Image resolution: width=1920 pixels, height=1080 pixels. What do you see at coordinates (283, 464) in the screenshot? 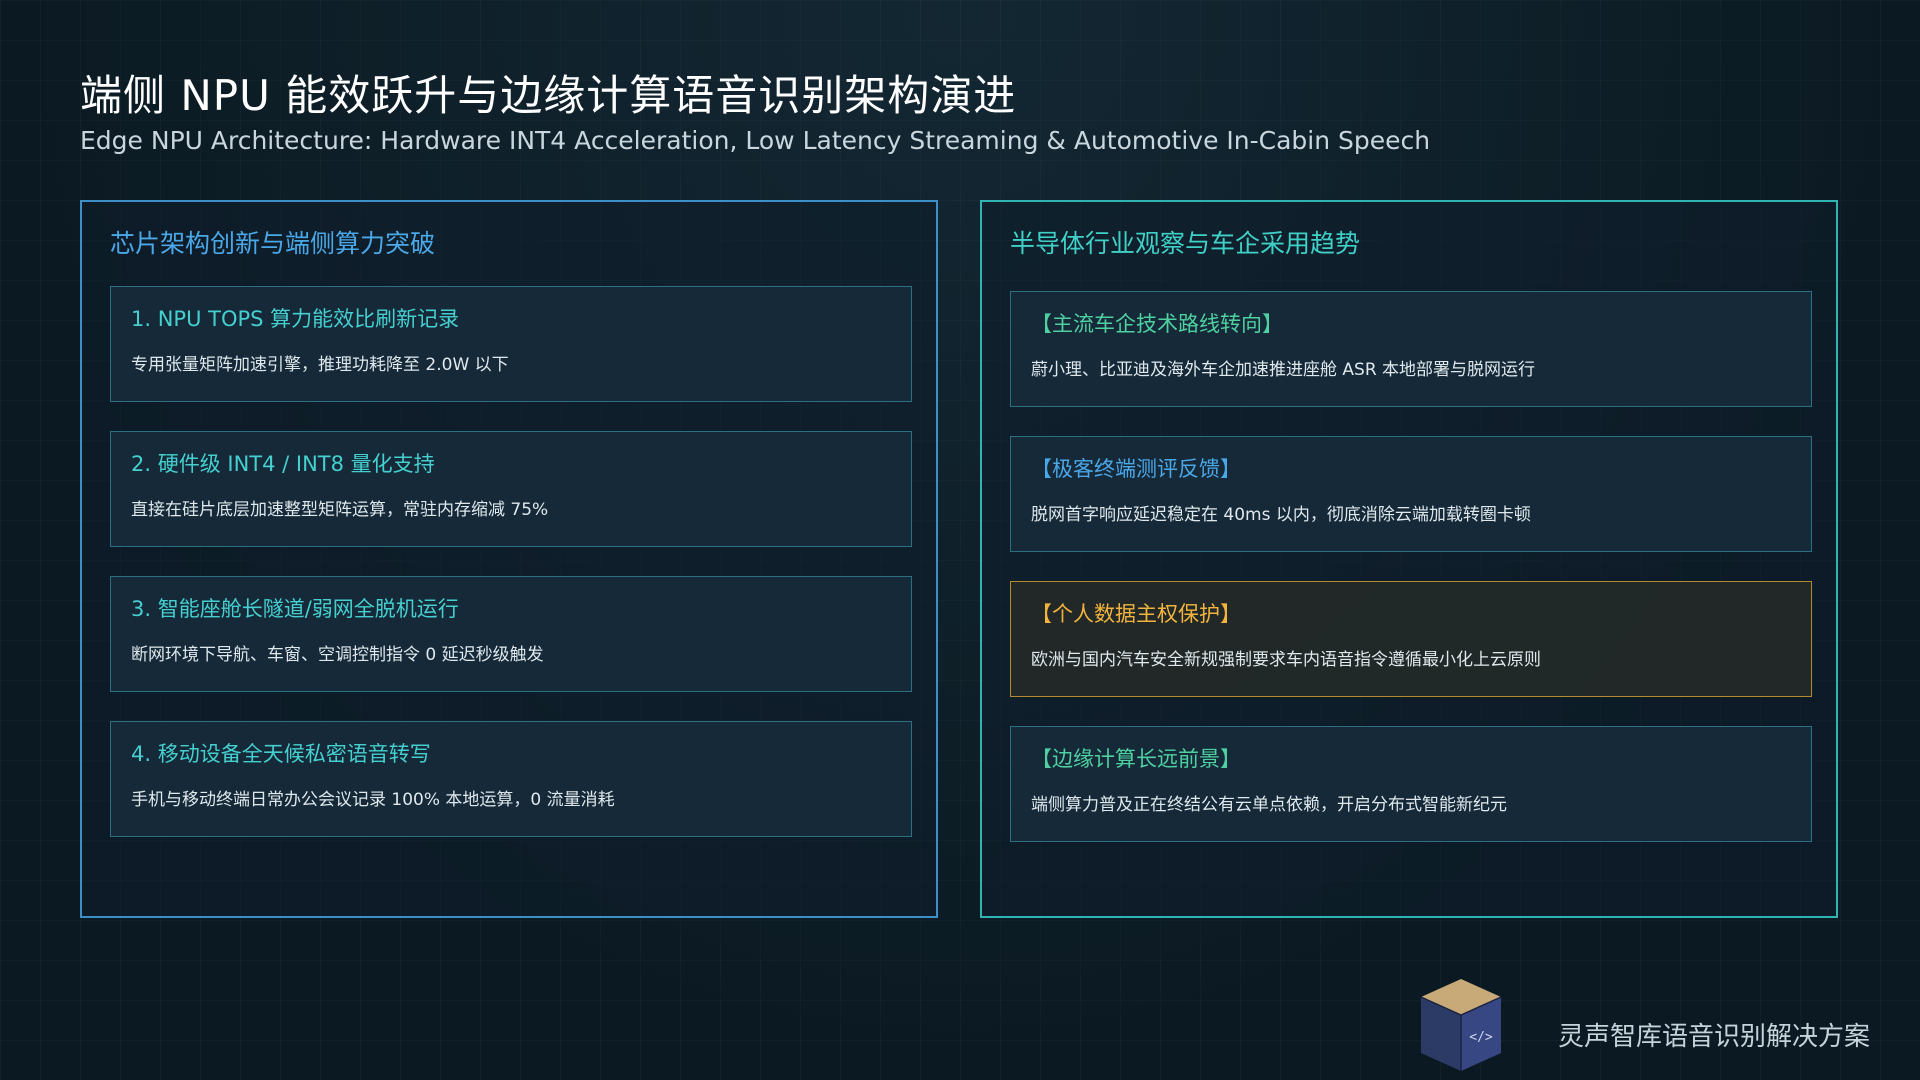
I see `card-title: 2. 硬件级 INT4 / INT8 量化支持` at bounding box center [283, 464].